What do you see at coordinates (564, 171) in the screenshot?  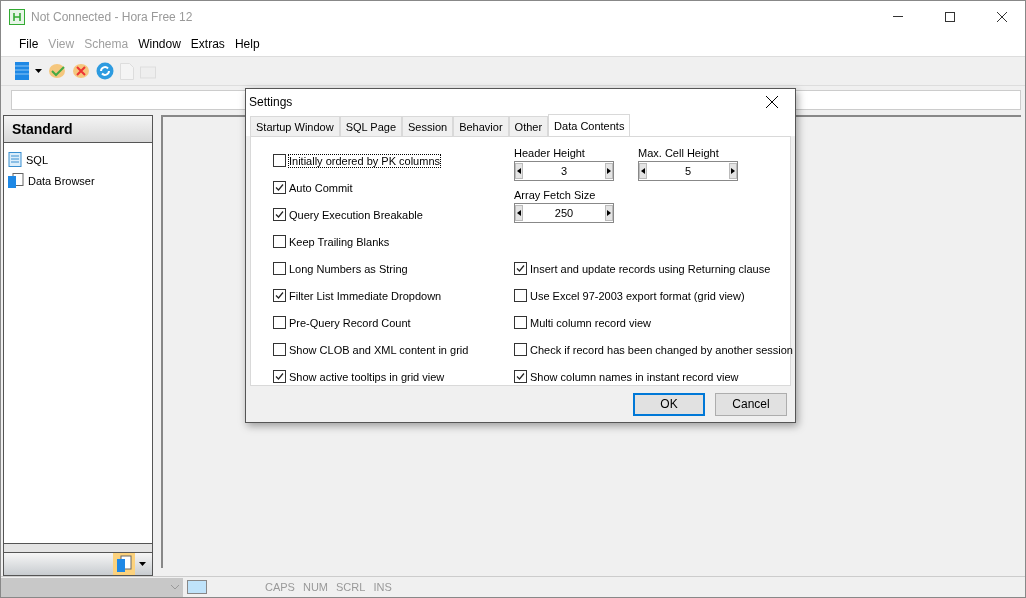 I see `spin-field: 3` at bounding box center [564, 171].